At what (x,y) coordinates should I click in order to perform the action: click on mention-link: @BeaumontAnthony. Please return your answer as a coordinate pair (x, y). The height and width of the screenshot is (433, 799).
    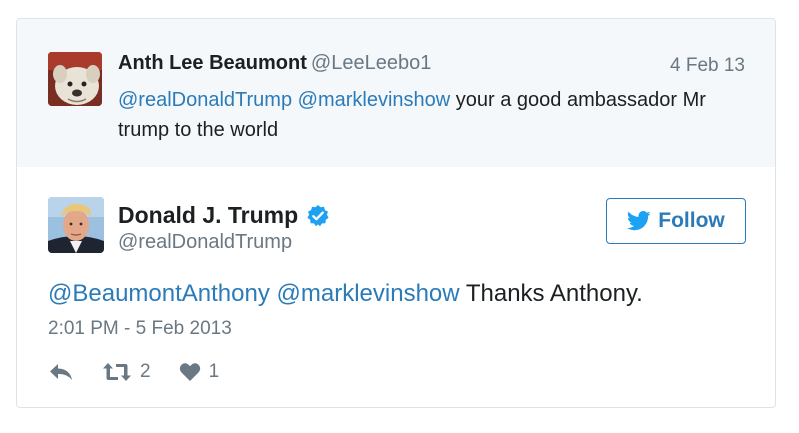
    Looking at the image, I should click on (159, 293).